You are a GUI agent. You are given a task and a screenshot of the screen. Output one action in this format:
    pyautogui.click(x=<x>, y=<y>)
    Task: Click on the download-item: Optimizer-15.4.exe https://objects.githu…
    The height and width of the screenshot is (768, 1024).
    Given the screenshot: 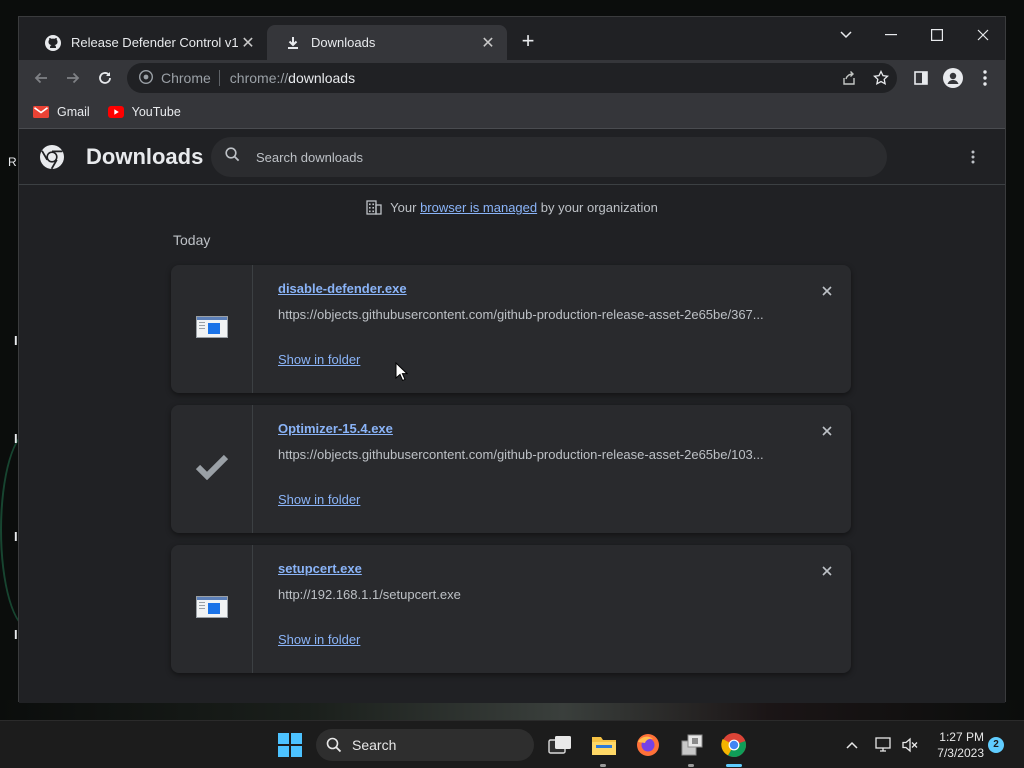 What is the action you would take?
    pyautogui.click(x=511, y=469)
    